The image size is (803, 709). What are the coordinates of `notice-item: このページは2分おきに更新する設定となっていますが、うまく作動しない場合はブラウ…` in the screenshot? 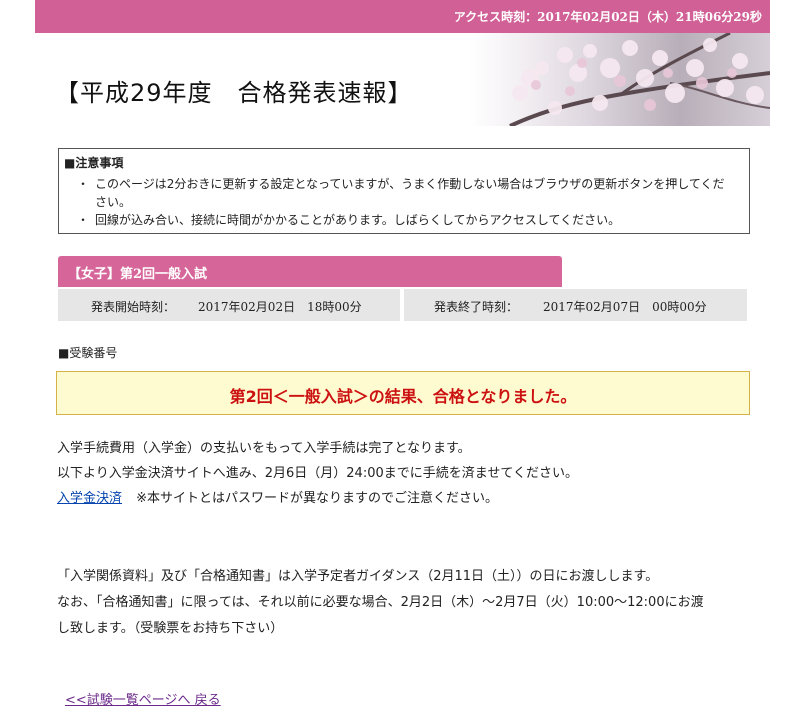 It's located at (406, 193).